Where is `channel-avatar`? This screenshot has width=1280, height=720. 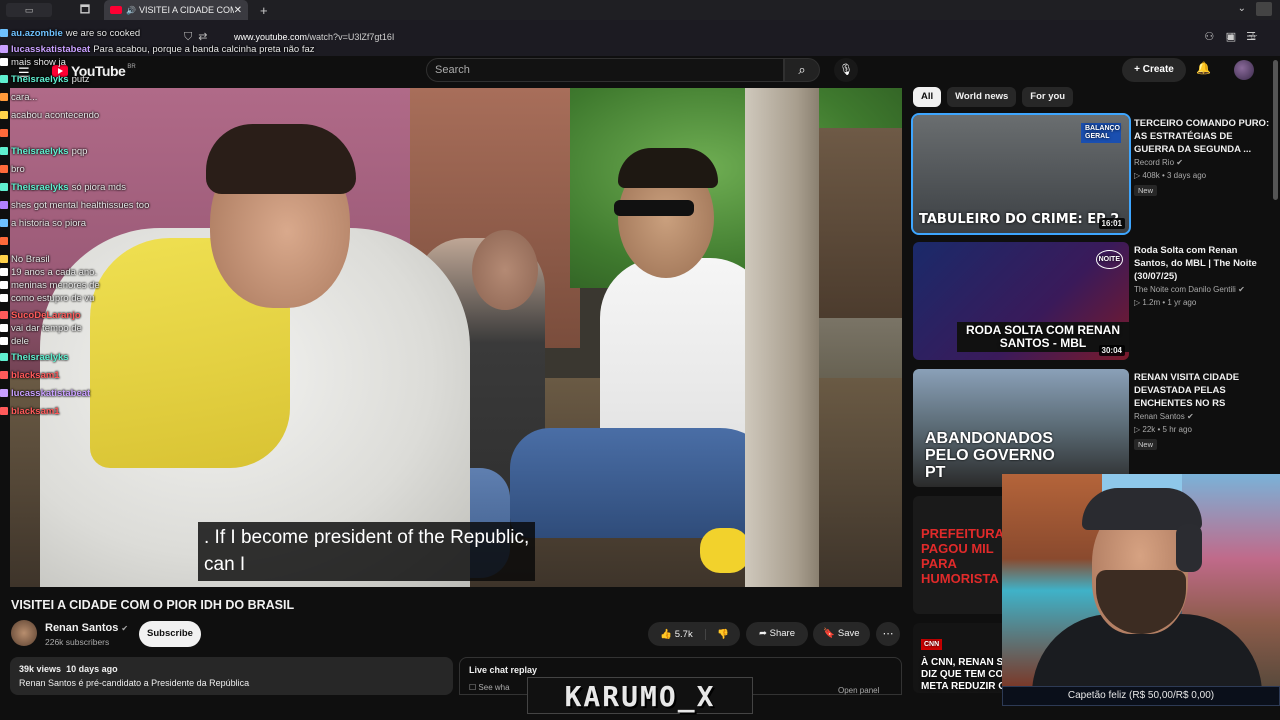 channel-avatar is located at coordinates (24, 633).